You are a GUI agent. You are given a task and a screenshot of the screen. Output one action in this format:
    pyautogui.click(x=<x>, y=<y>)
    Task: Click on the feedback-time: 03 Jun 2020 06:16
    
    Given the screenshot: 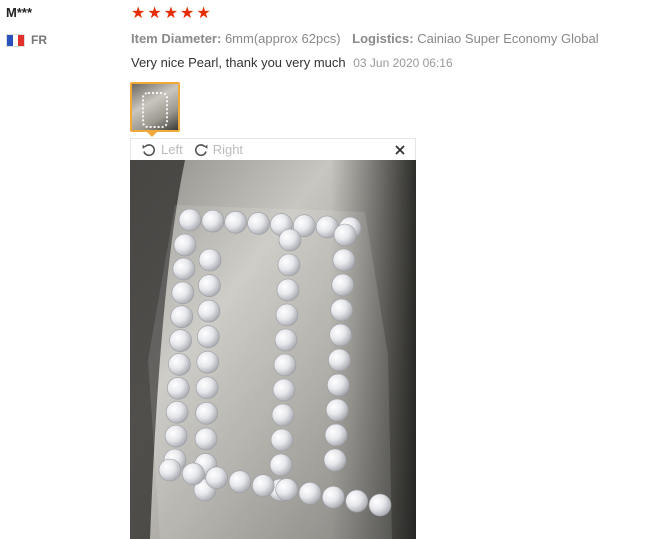 What is the action you would take?
    pyautogui.click(x=403, y=63)
    